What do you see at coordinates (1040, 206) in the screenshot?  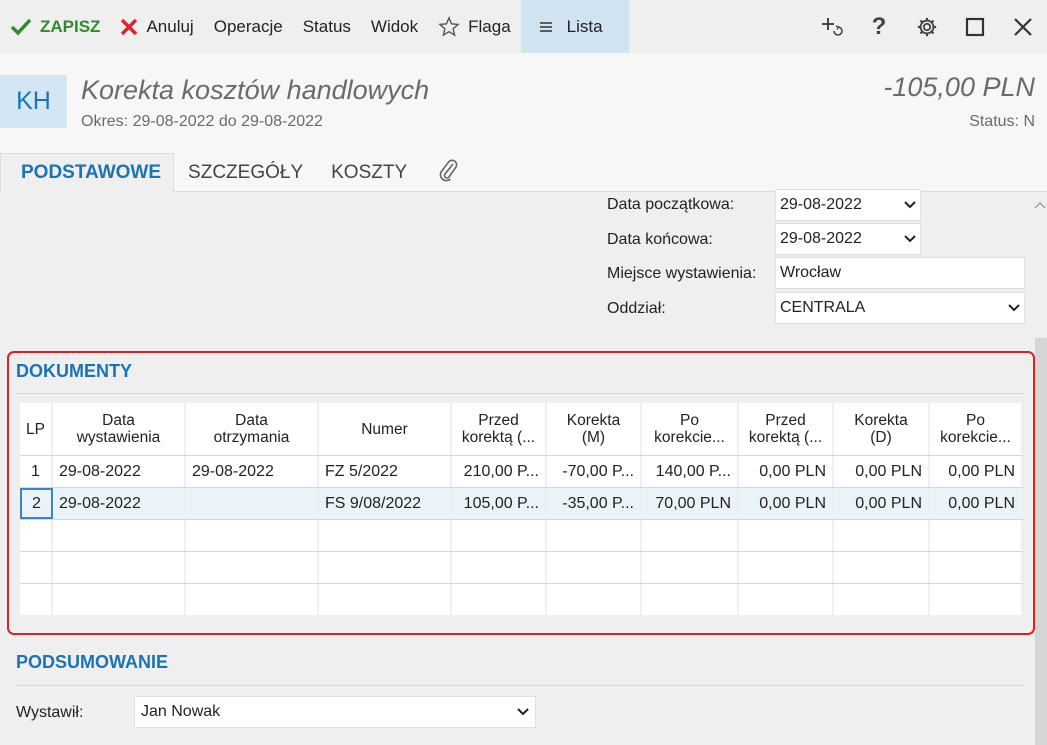 I see `scroll-up-icon` at bounding box center [1040, 206].